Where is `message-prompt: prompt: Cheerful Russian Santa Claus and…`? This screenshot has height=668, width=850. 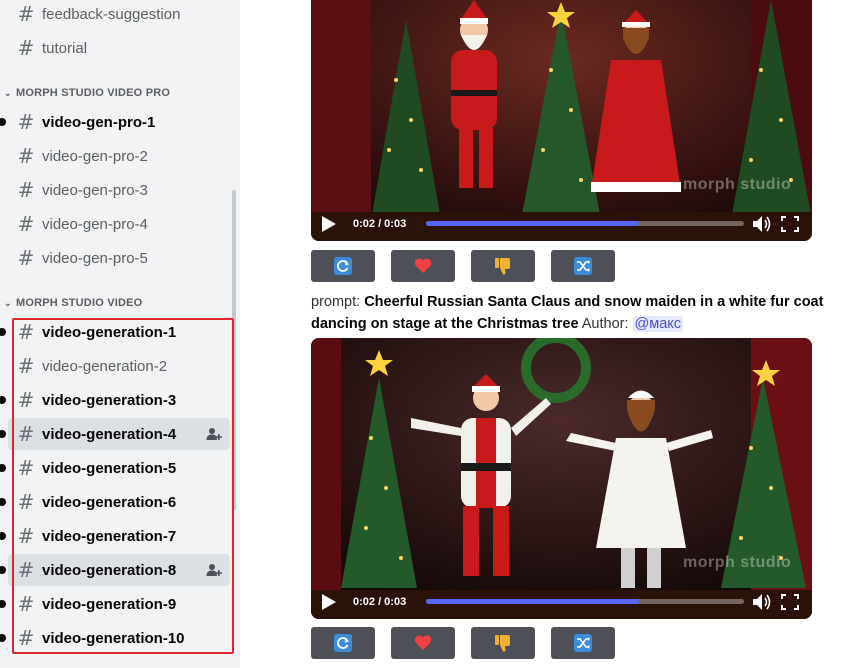 message-prompt: prompt: Cheerful Russian Santa Claus and… is located at coordinates (571, 313).